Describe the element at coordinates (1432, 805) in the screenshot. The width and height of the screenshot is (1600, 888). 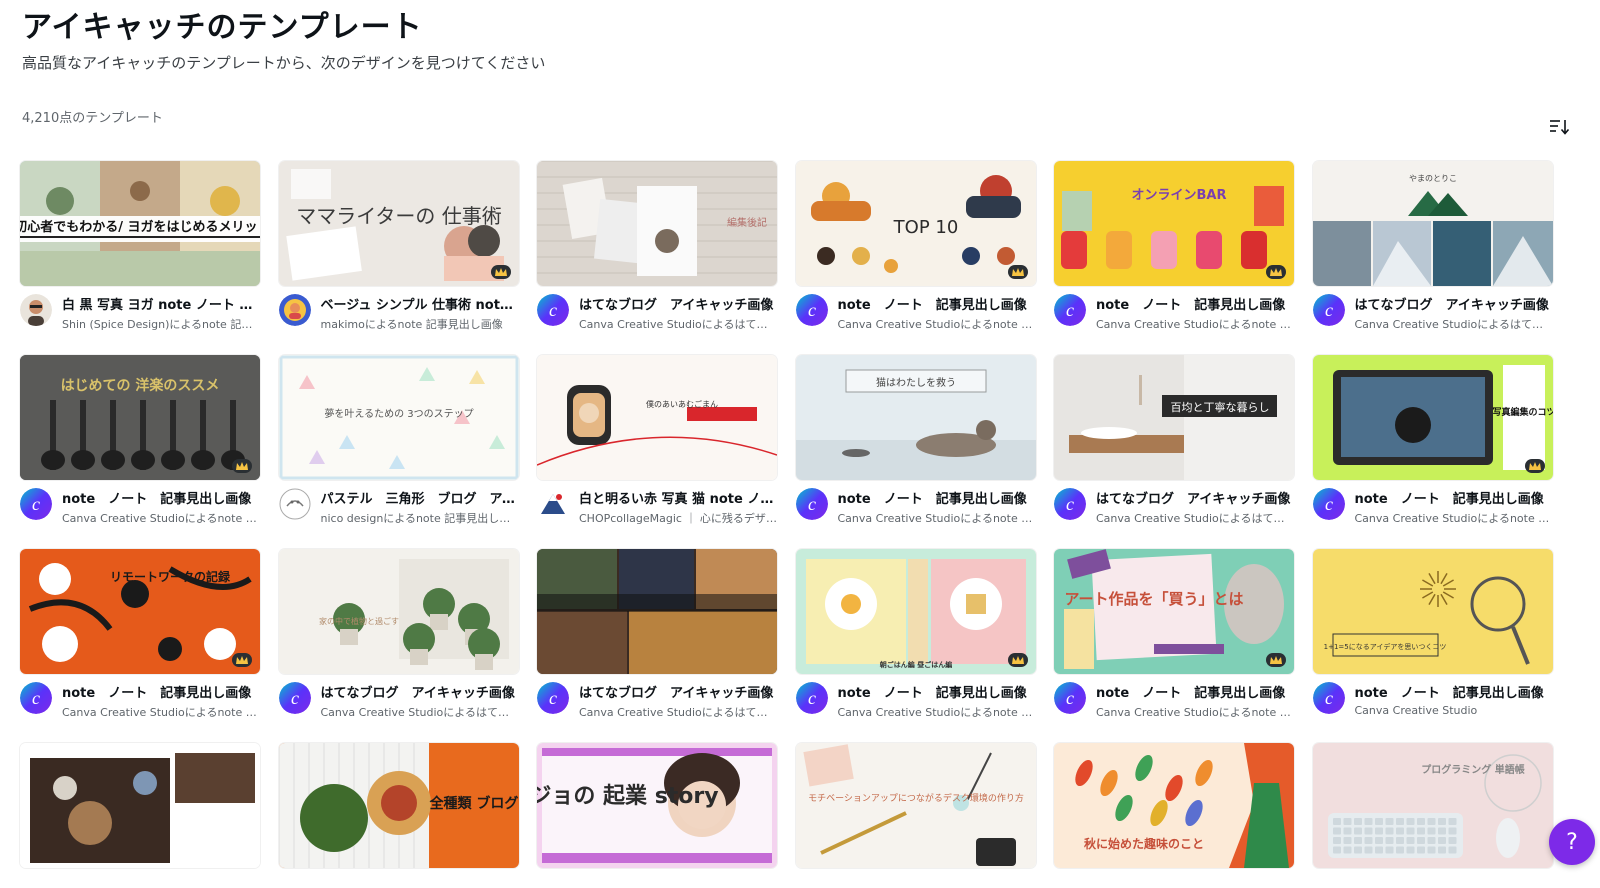
I see `template-thumbnail: プログラミング 単語帳` at that location.